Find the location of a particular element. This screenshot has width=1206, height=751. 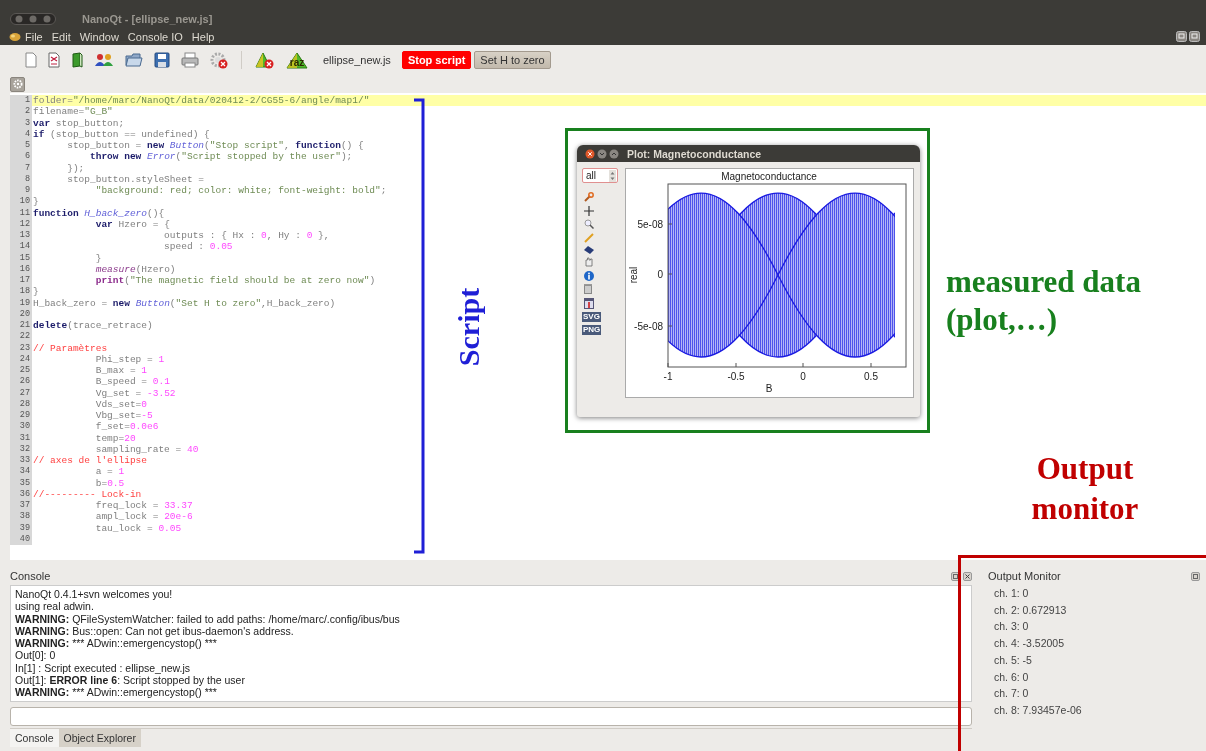

code-line: ampl_lock = 20e-6 is located at coordinates (143, 517).